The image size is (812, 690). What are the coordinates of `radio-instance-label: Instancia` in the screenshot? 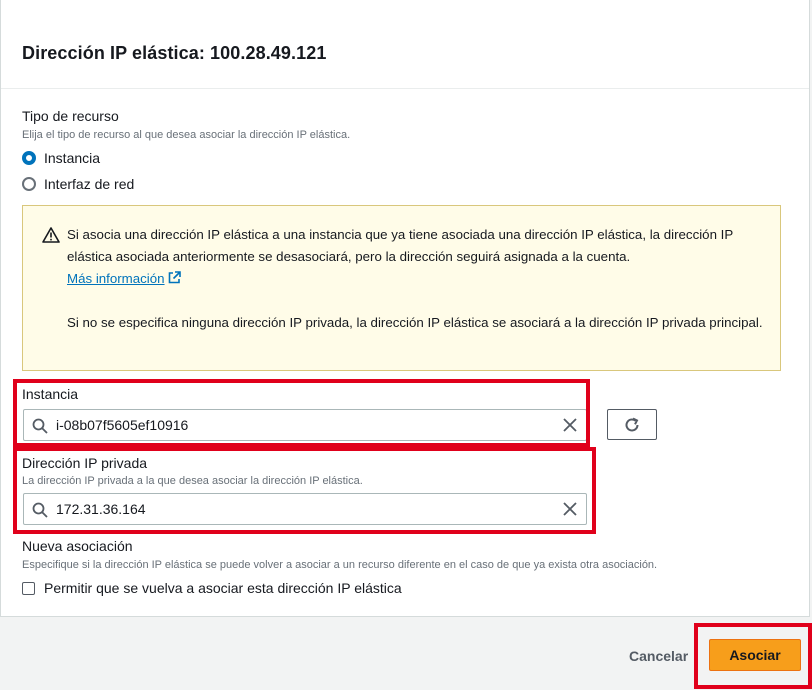 It's located at (72, 158).